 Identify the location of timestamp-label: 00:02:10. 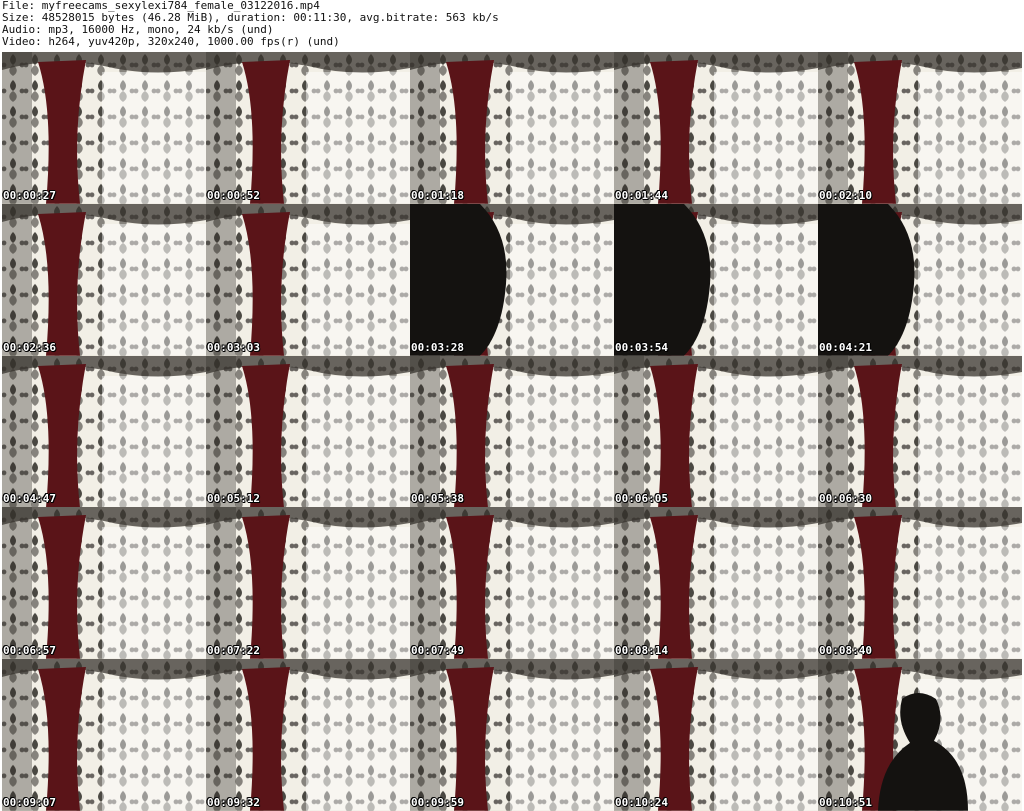
(845, 195).